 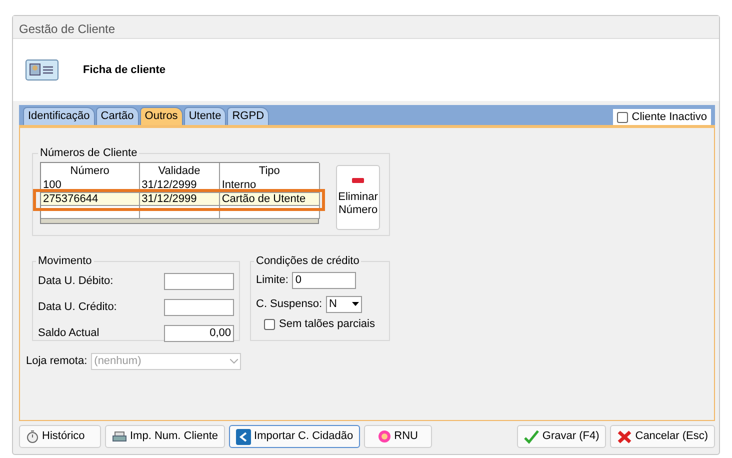 I want to click on close-icon, so click(x=624, y=437).